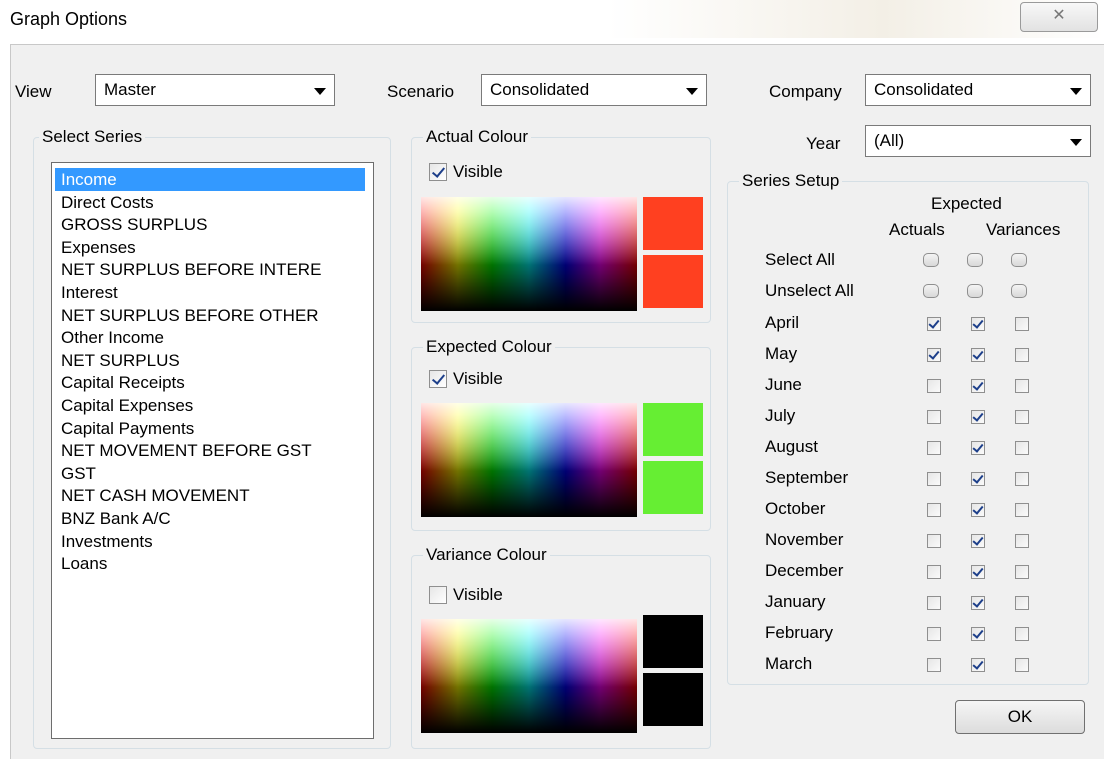 The image size is (1104, 759). Describe the element at coordinates (134, 224) in the screenshot. I see `series-list-item: GROSS SURPLUS` at that location.